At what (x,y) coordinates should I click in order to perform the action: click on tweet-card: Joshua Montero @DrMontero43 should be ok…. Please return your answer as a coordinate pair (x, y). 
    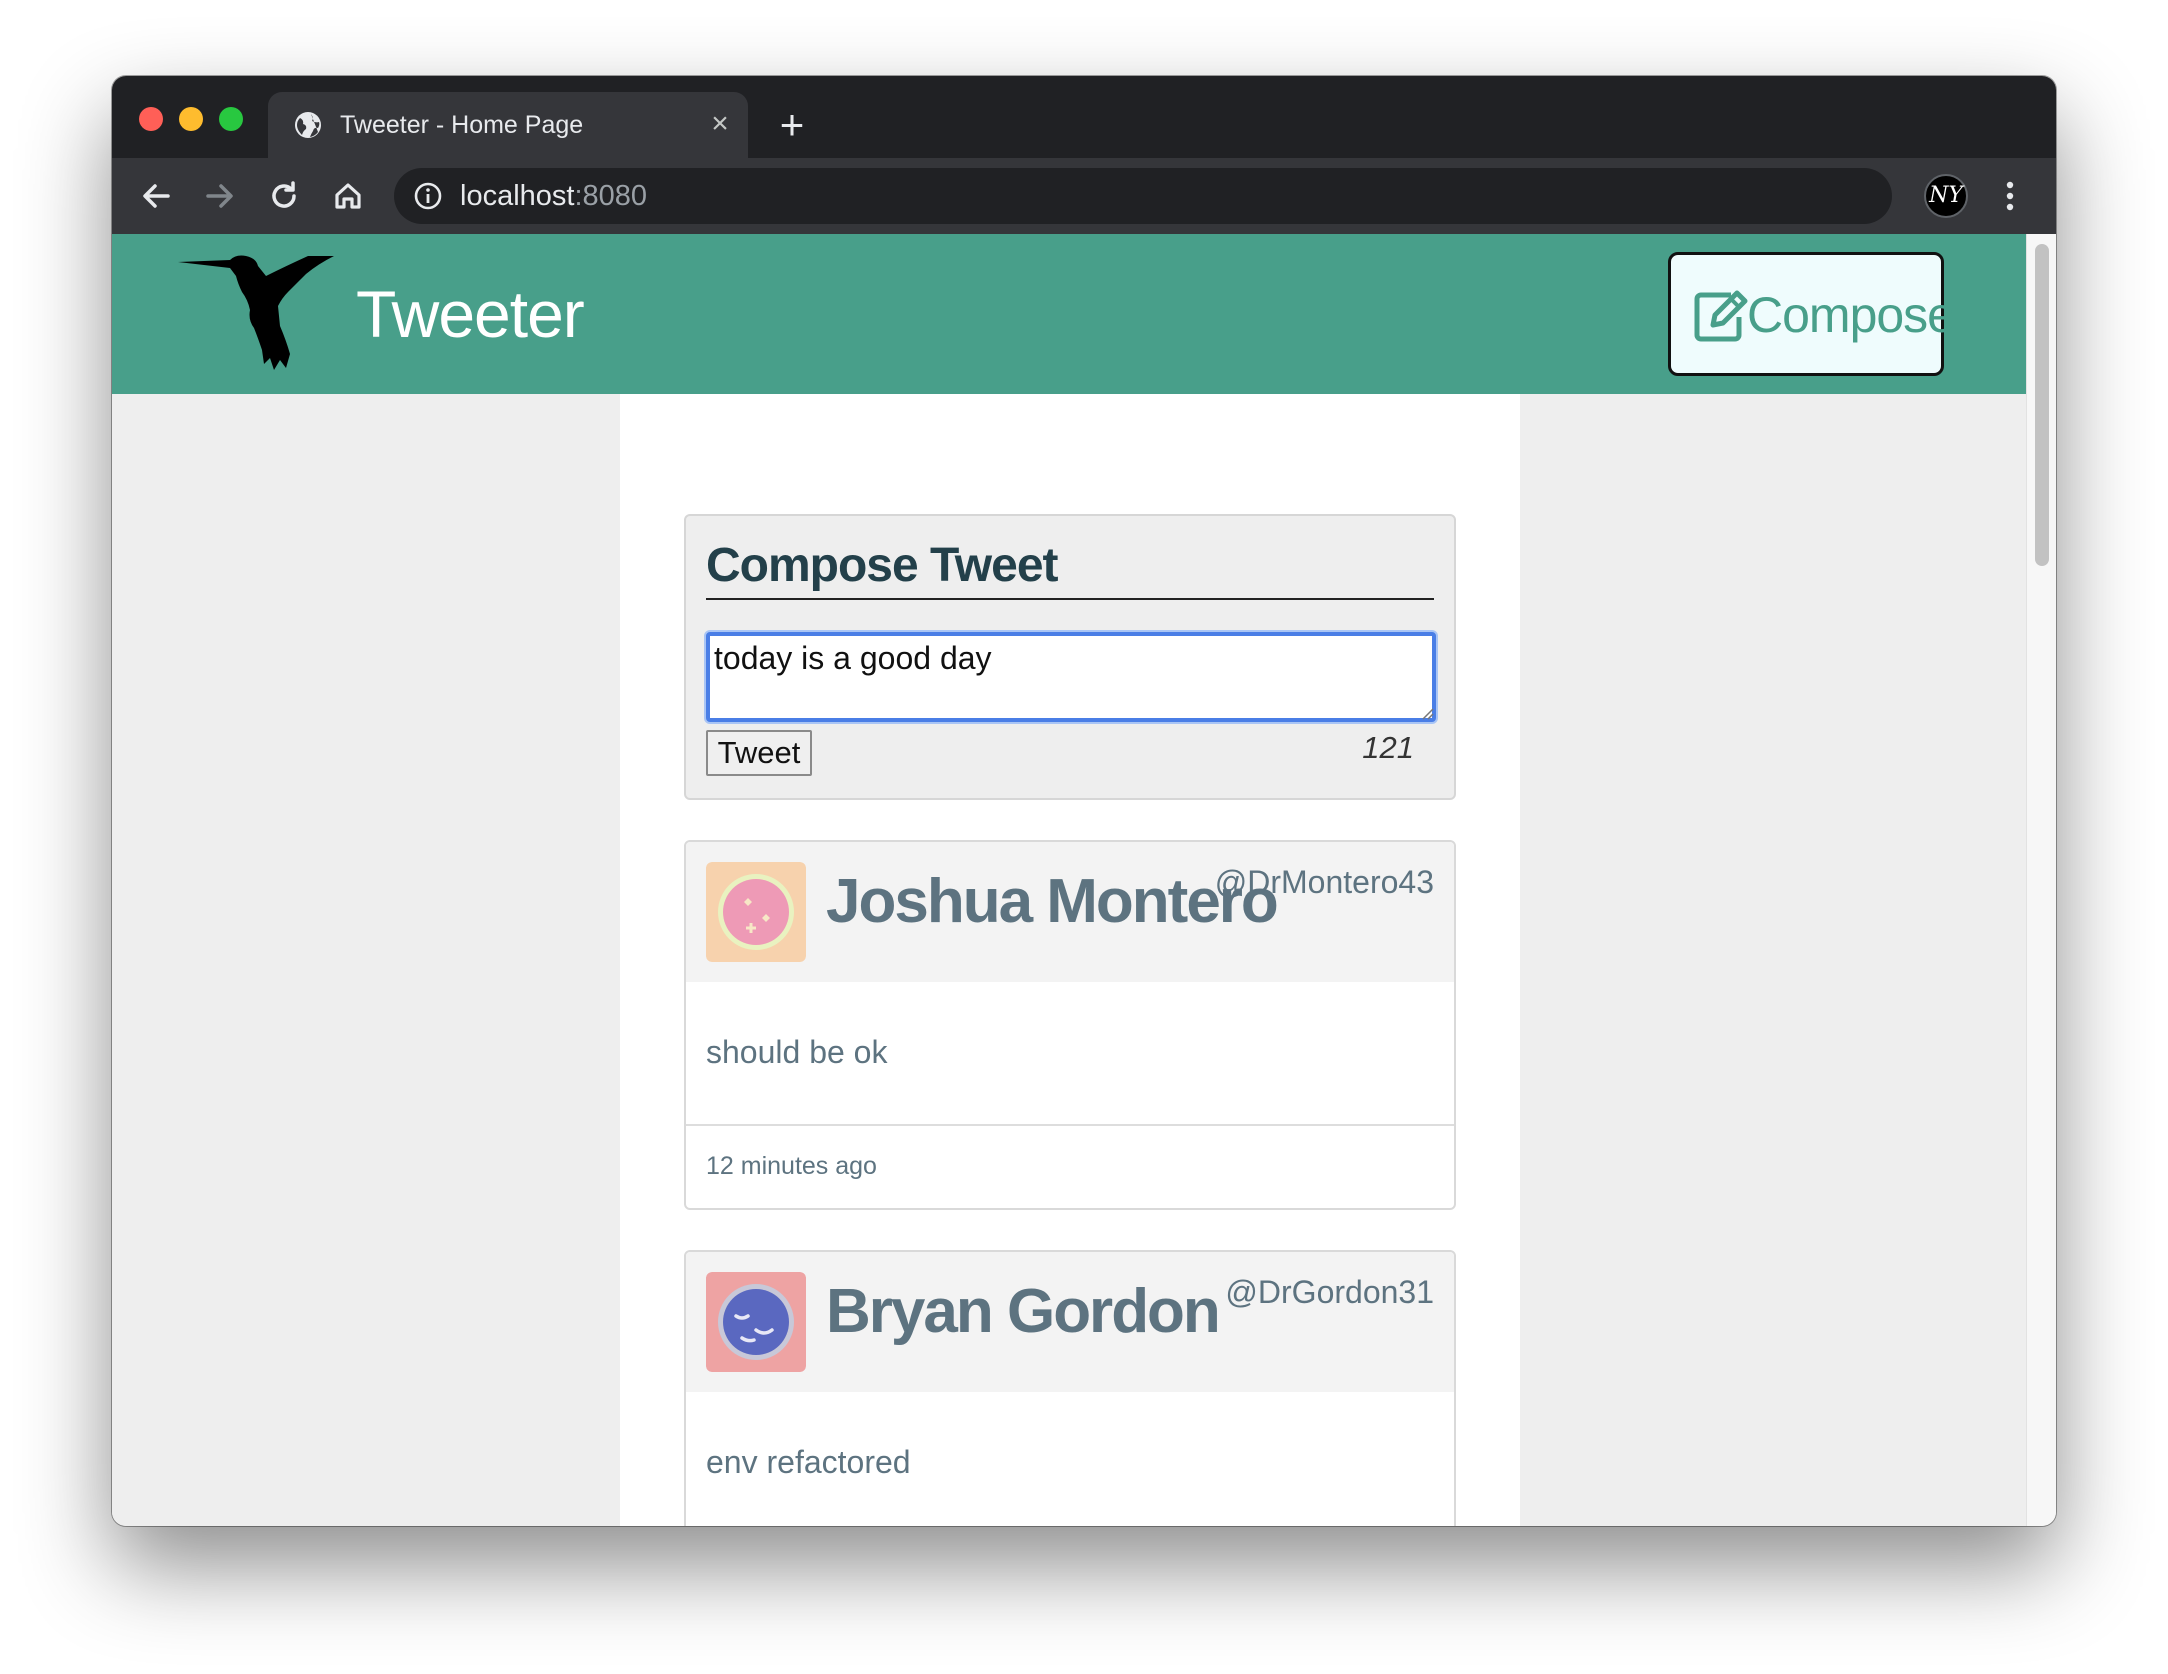
    Looking at the image, I should click on (1070, 1025).